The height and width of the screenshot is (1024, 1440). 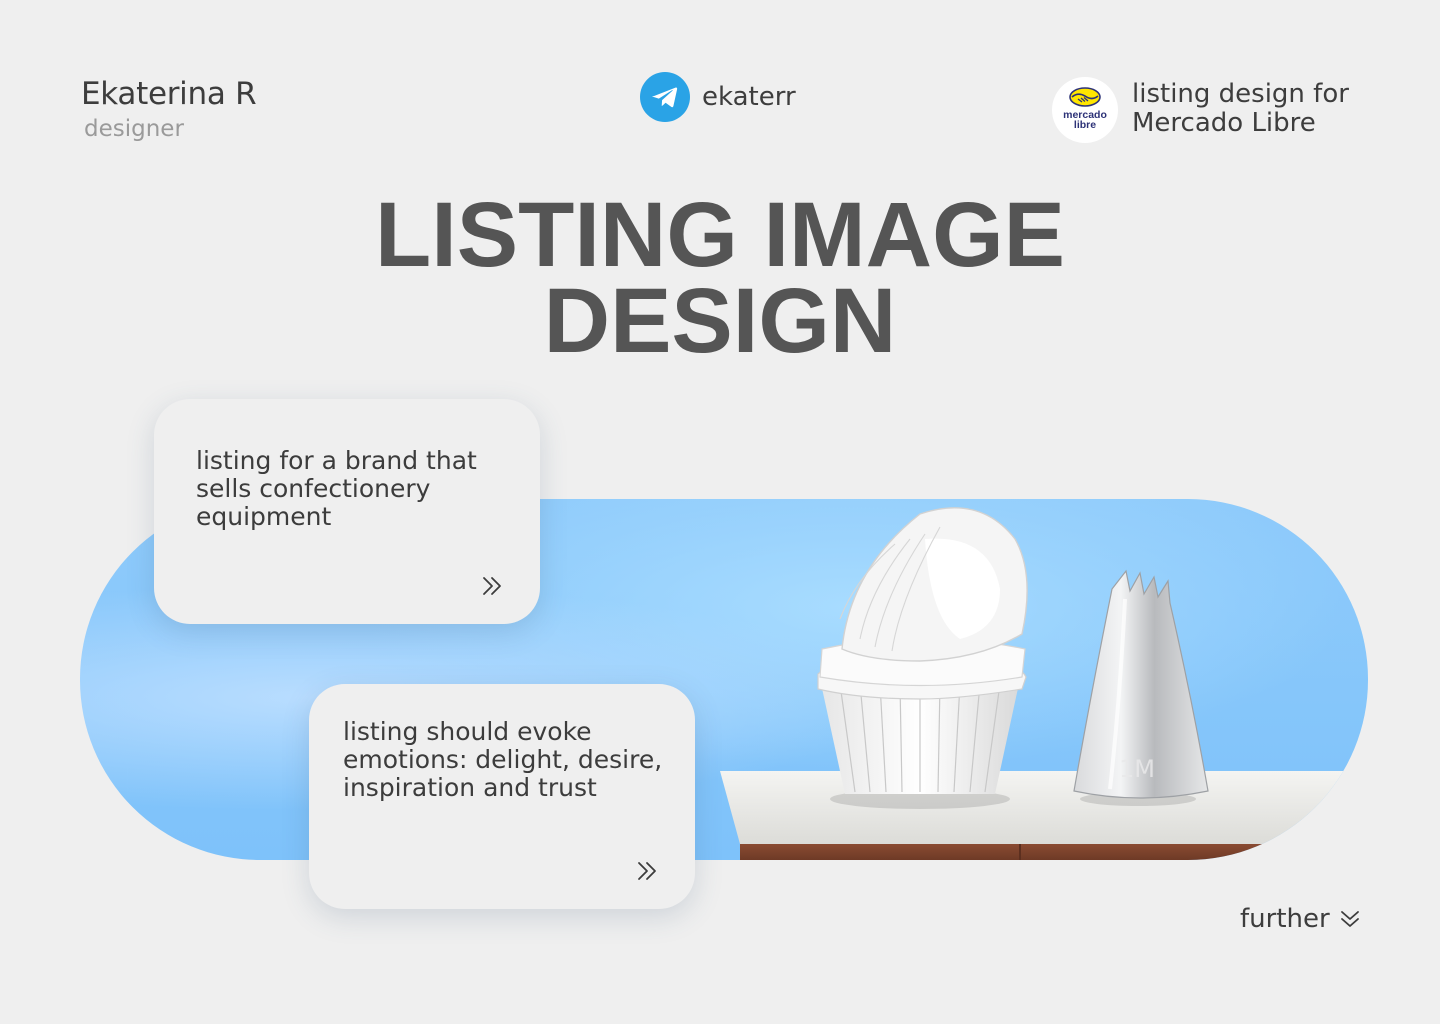 I want to click on client-title-line2: Mercado Libre, so click(x=1224, y=123).